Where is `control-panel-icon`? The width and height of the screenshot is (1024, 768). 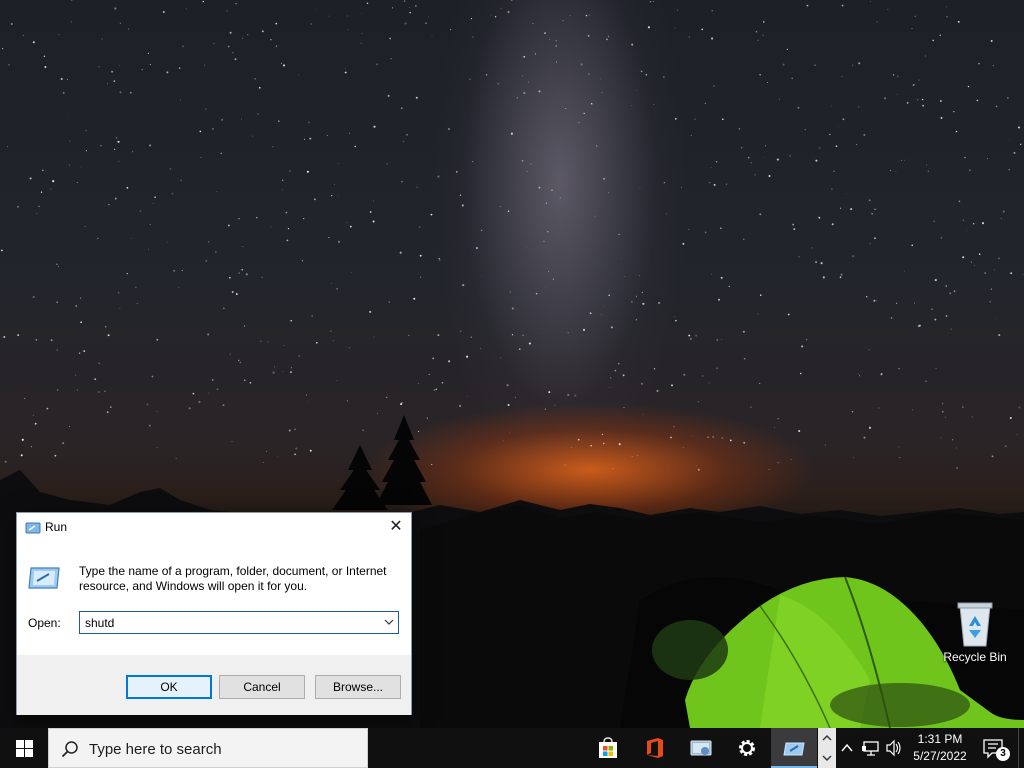
control-panel-icon is located at coordinates (701, 748).